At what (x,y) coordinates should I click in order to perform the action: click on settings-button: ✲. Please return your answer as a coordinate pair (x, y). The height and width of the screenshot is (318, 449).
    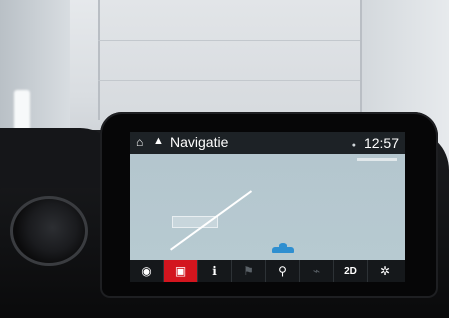
    Looking at the image, I should click on (385, 271).